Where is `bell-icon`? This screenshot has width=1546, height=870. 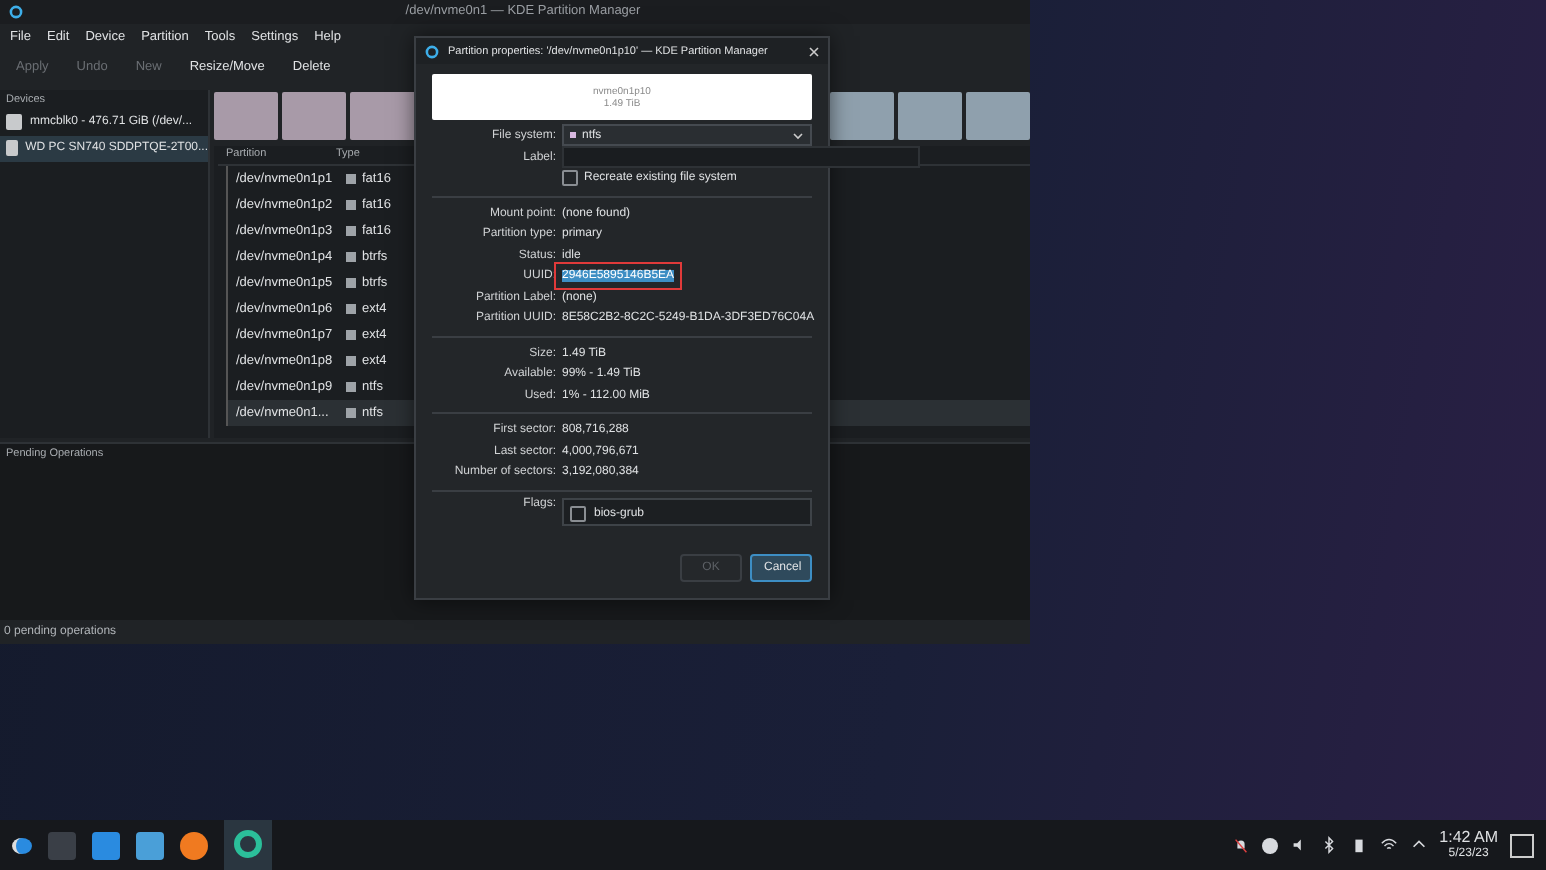
bell-icon is located at coordinates (1240, 845).